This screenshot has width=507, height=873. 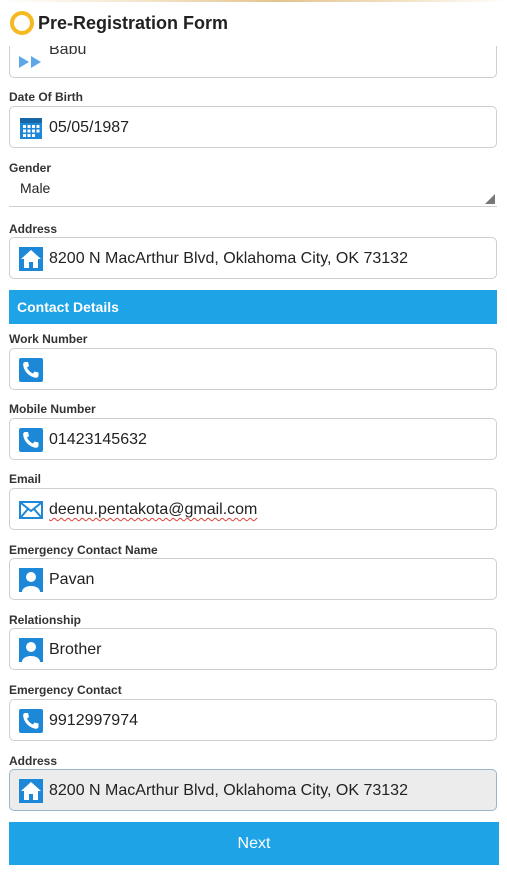 What do you see at coordinates (254, 843) in the screenshot?
I see `next-button: Next` at bounding box center [254, 843].